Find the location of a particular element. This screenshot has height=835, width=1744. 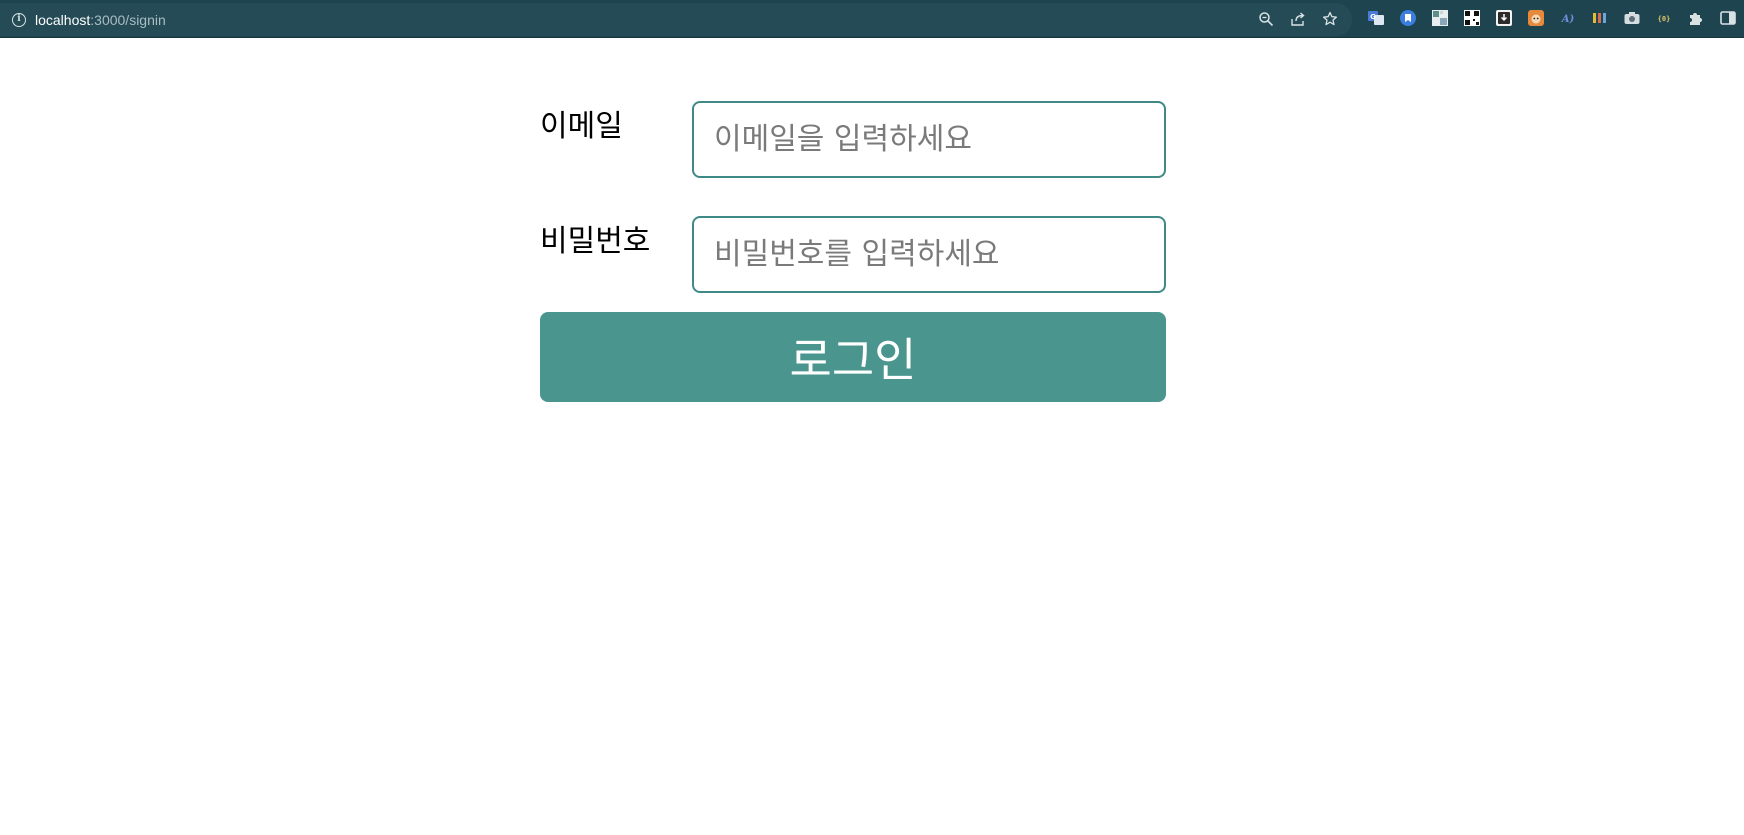

translate-extension-icon: G is located at coordinates (1376, 18).